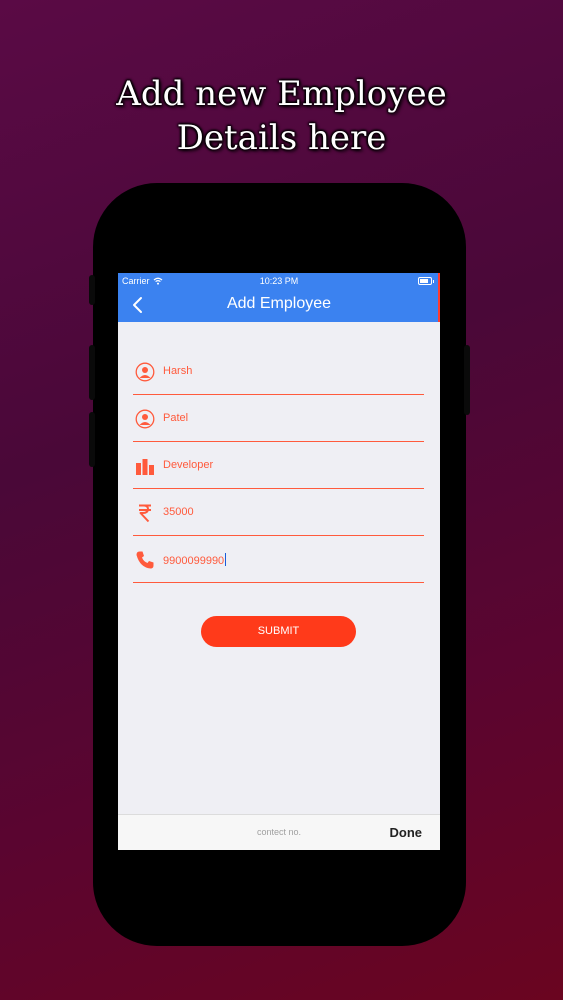 This screenshot has width=563, height=1000. What do you see at coordinates (226, 559) in the screenshot?
I see `text-cursor` at bounding box center [226, 559].